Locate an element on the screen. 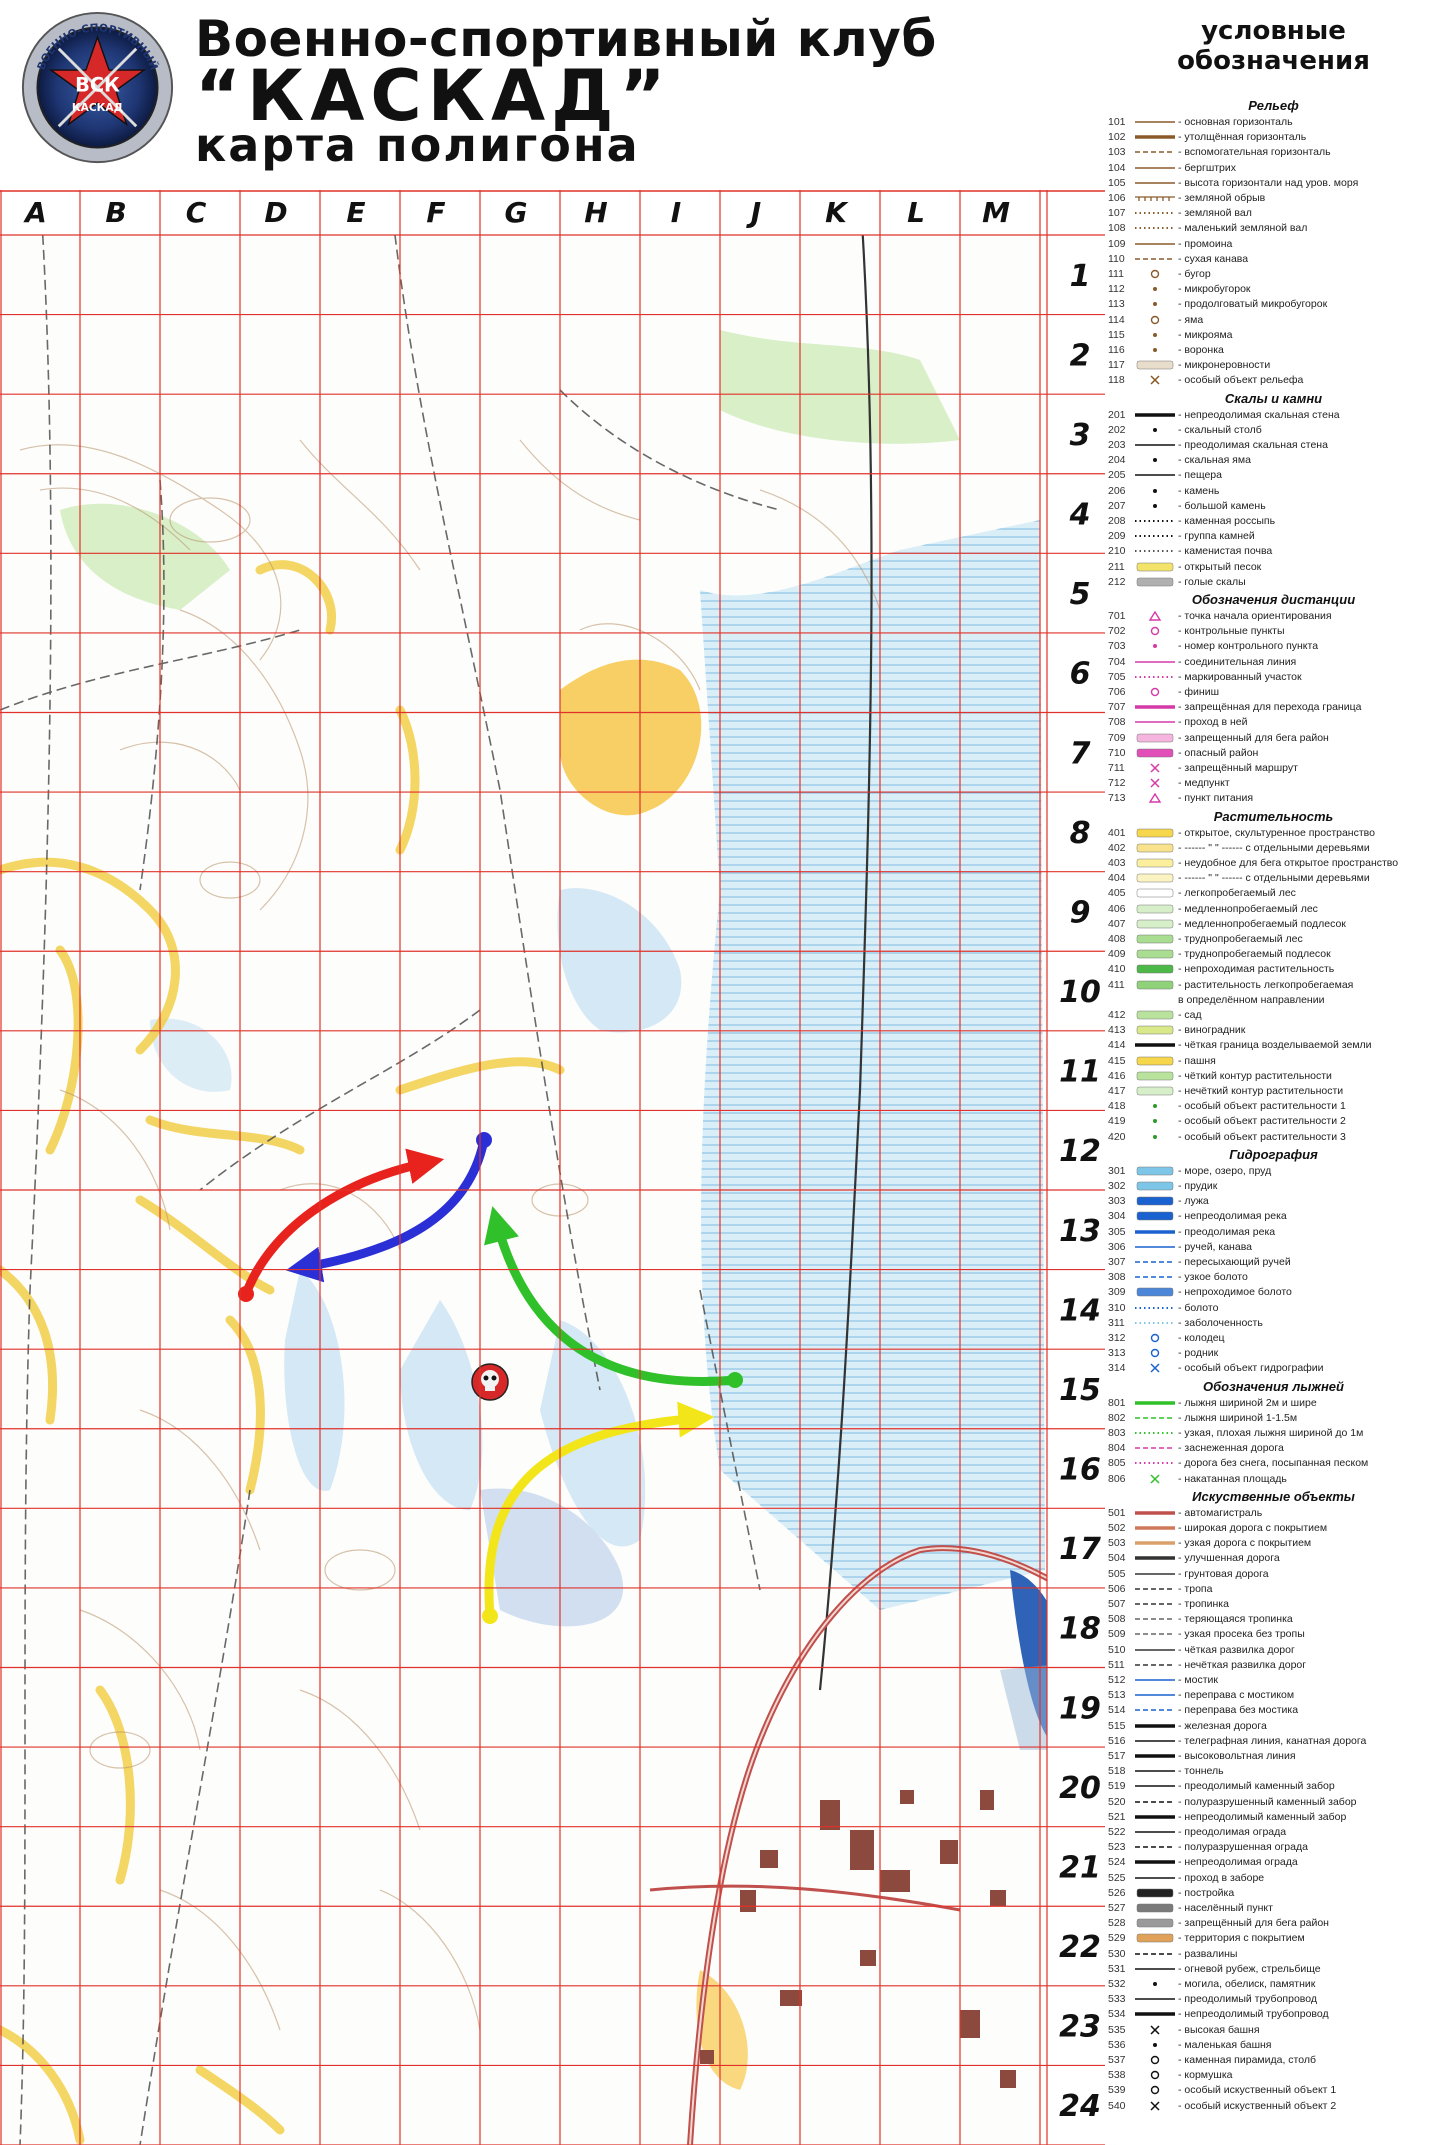 This screenshot has width=1439, height=2145. legend-item-label: в определённом направлении is located at coordinates (1251, 999).